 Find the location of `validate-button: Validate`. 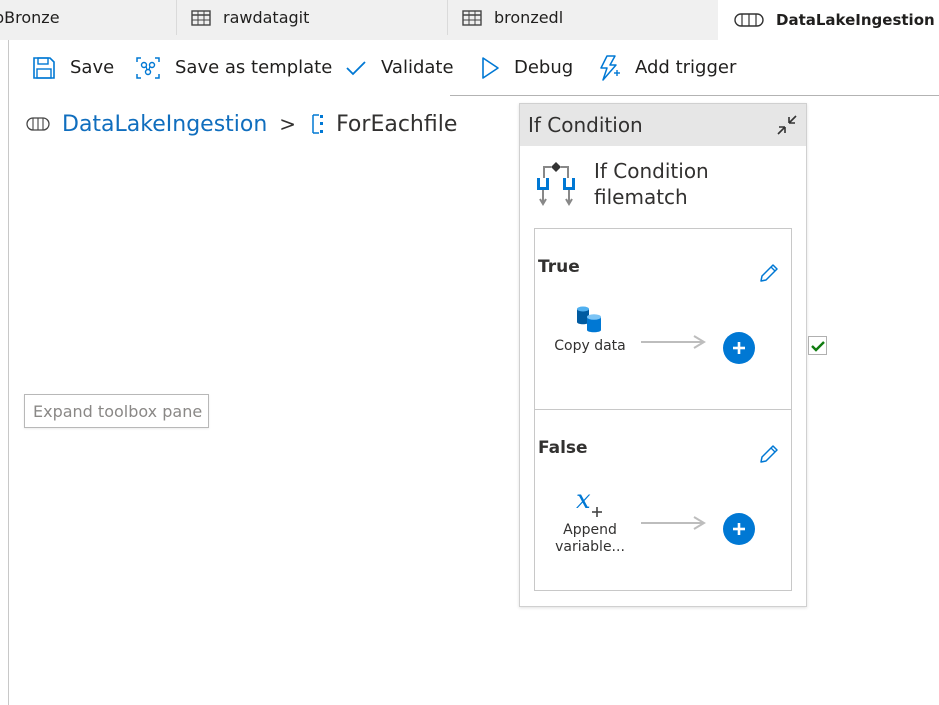

validate-button: Validate is located at coordinates (399, 67).